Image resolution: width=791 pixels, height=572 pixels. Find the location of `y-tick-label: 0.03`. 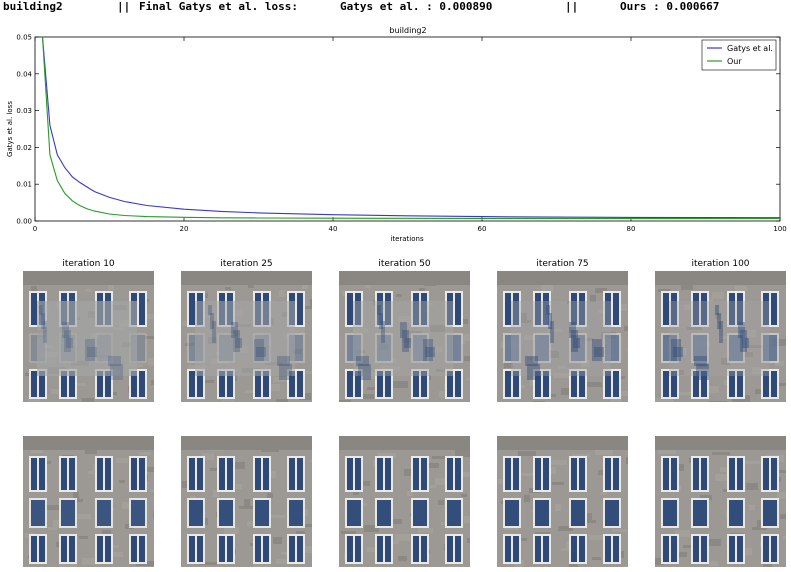

y-tick-label: 0.03 is located at coordinates (24, 111).